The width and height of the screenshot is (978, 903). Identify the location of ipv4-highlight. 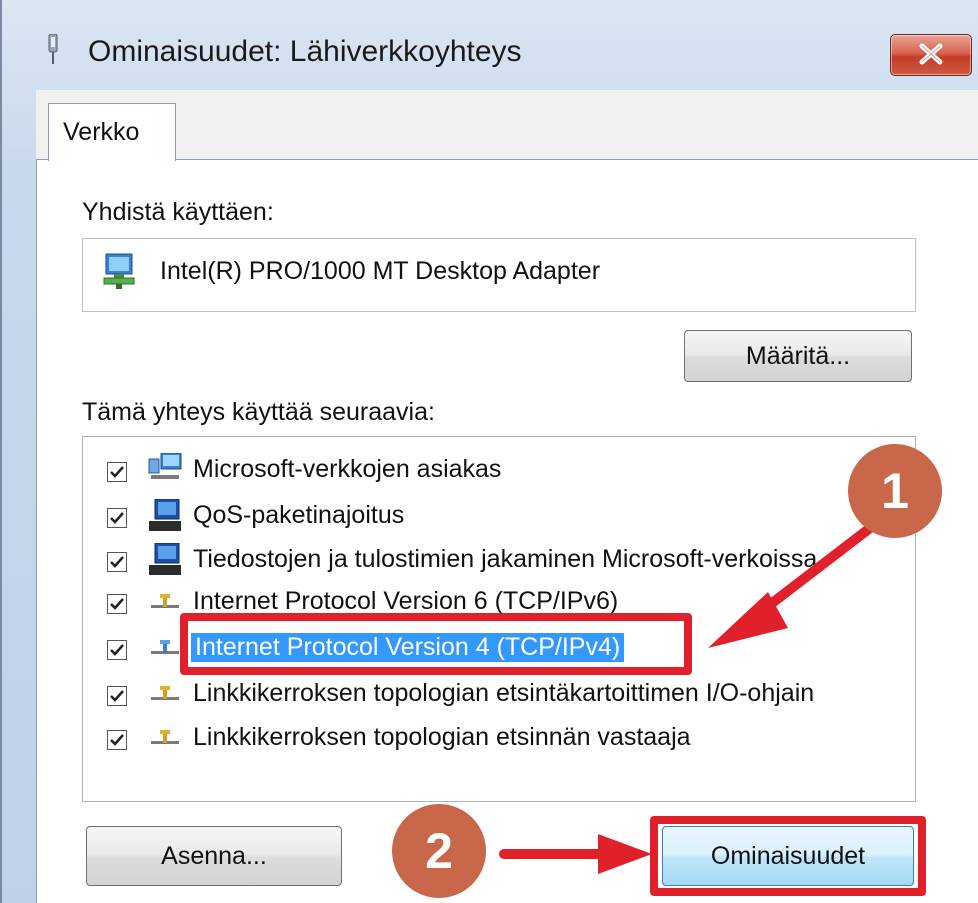
(436, 644).